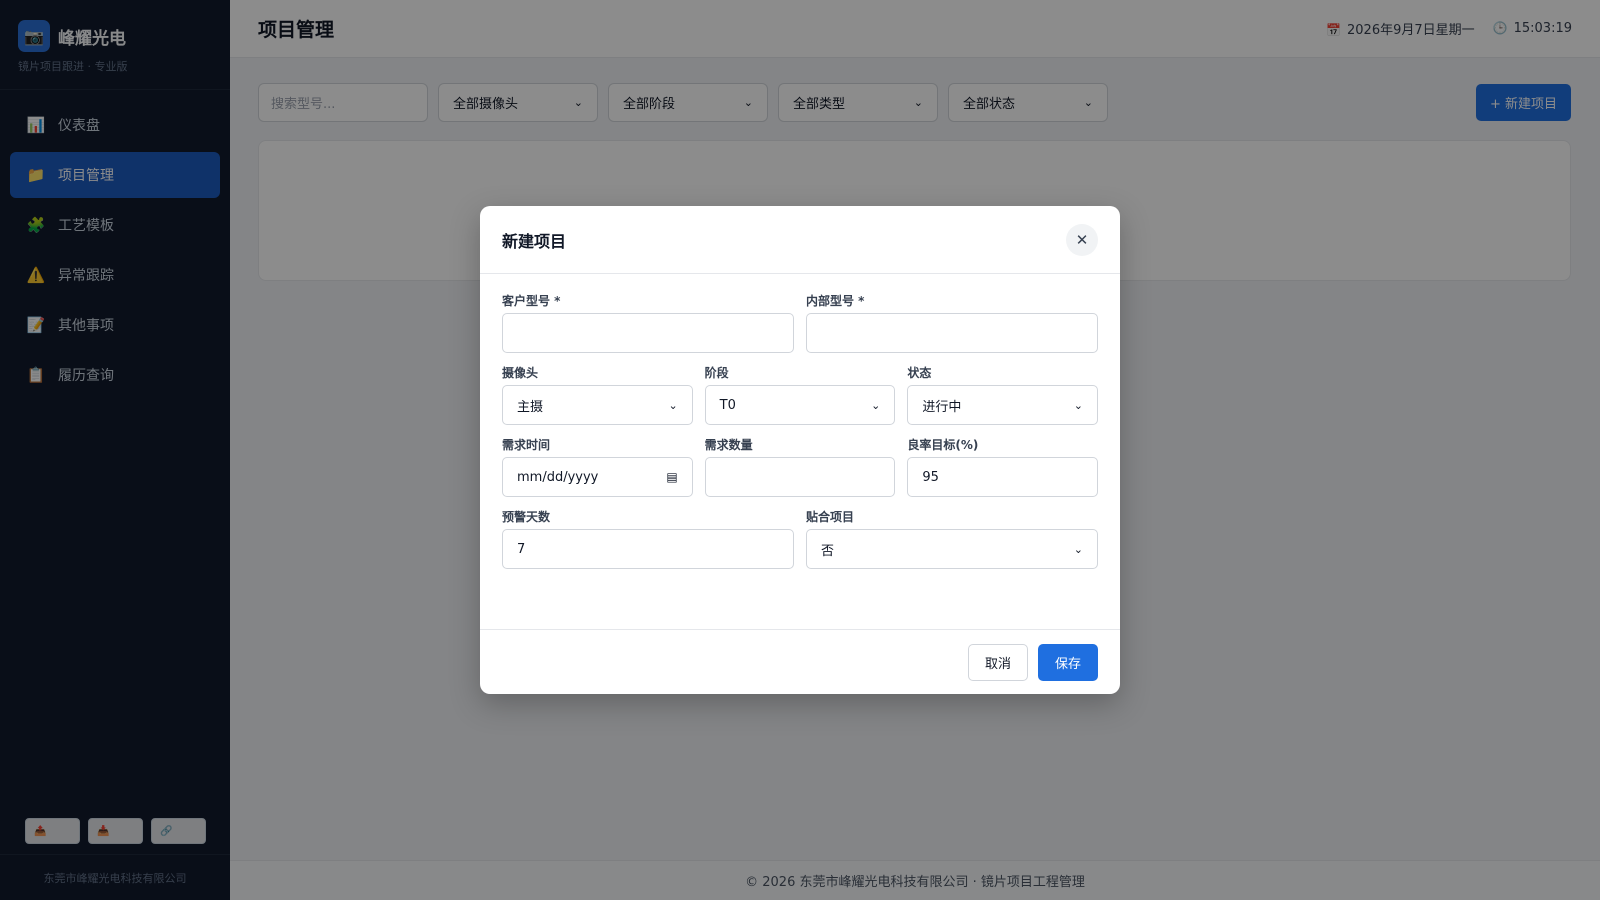  What do you see at coordinates (835, 301) in the screenshot?
I see `internal-model-label: 内部型号 *` at bounding box center [835, 301].